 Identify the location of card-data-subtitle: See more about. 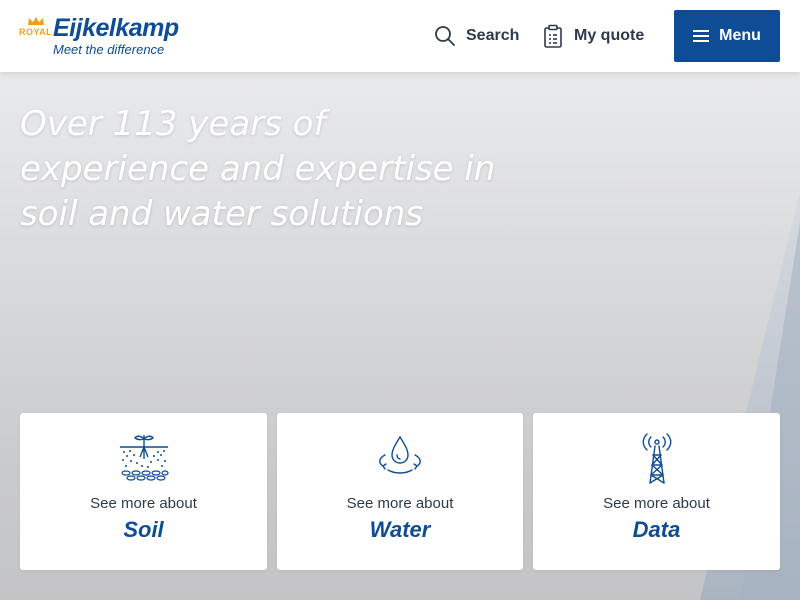
(656, 503).